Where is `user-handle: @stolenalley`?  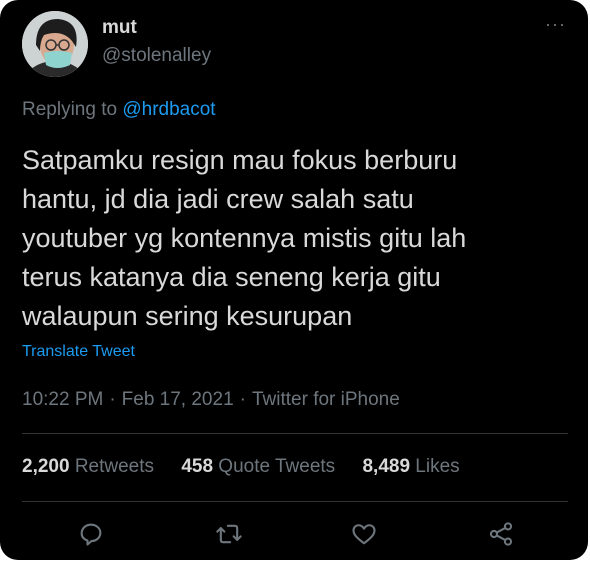
user-handle: @stolenalley is located at coordinates (156, 56).